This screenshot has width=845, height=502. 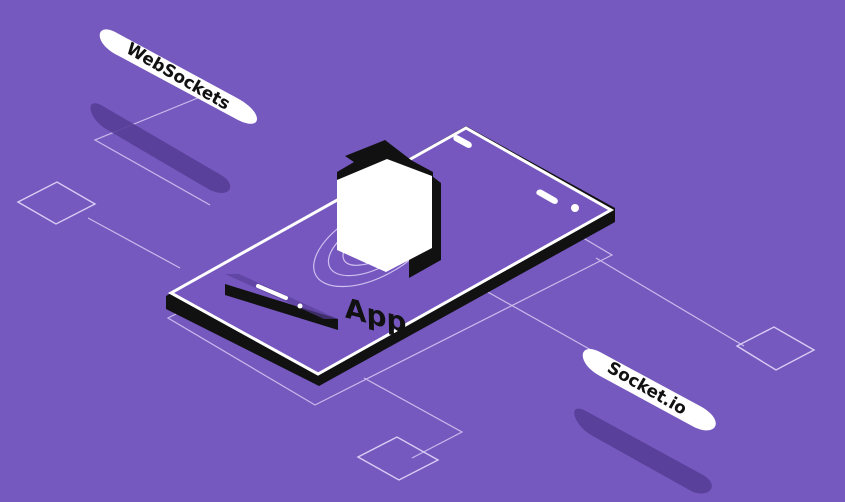 I want to click on camera-dot, so click(x=575, y=208).